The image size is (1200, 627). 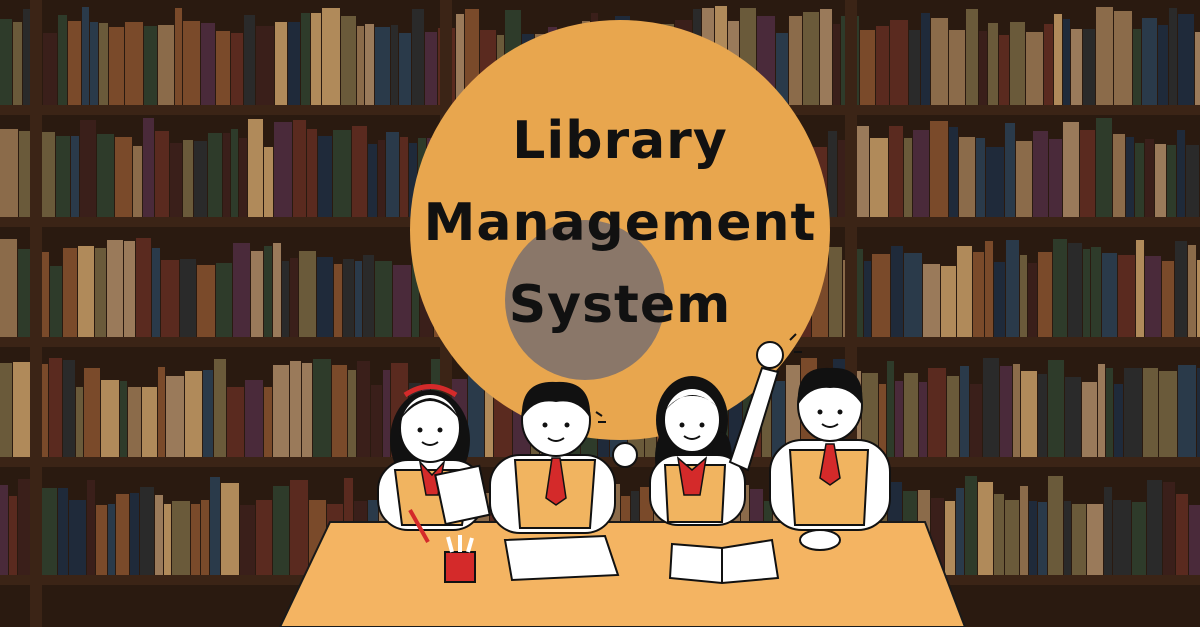 What do you see at coordinates (620, 223) in the screenshot?
I see `title: Library Management System` at bounding box center [620, 223].